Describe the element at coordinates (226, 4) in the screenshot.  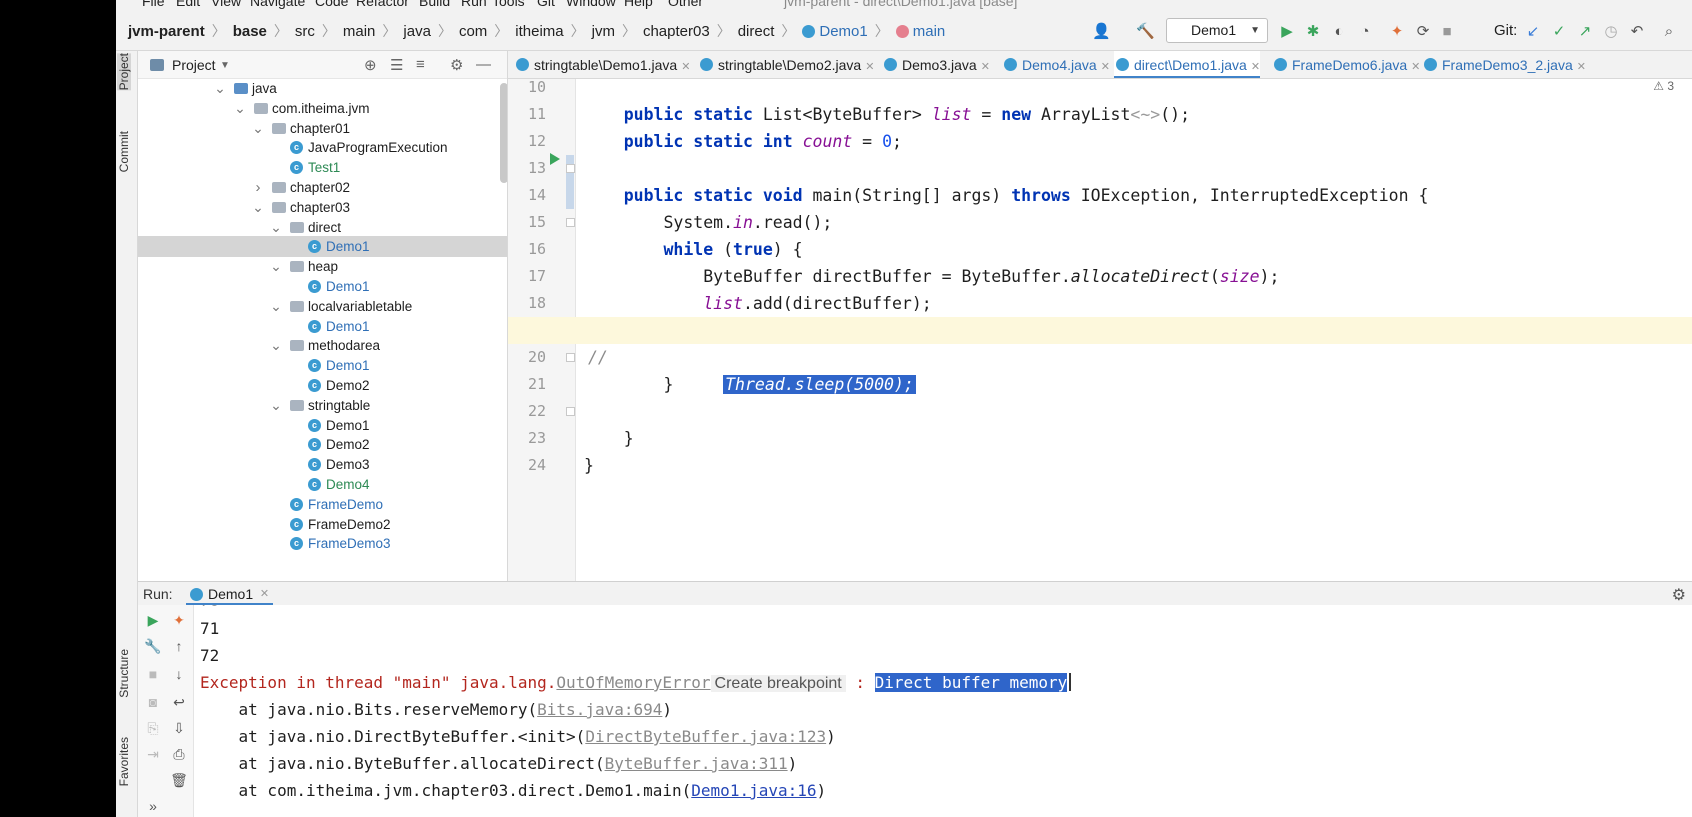
I see `menu-view: View` at that location.